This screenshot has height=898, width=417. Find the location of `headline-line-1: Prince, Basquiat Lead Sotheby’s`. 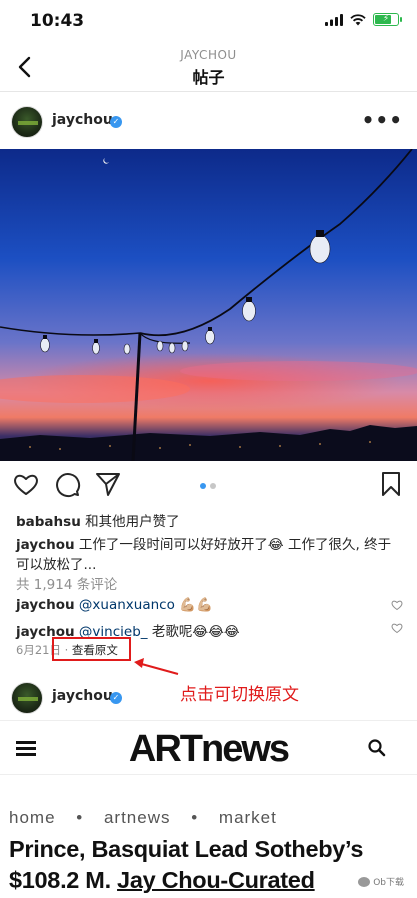

headline-line-1: Prince, Basquiat Lead Sotheby’s is located at coordinates (186, 849).